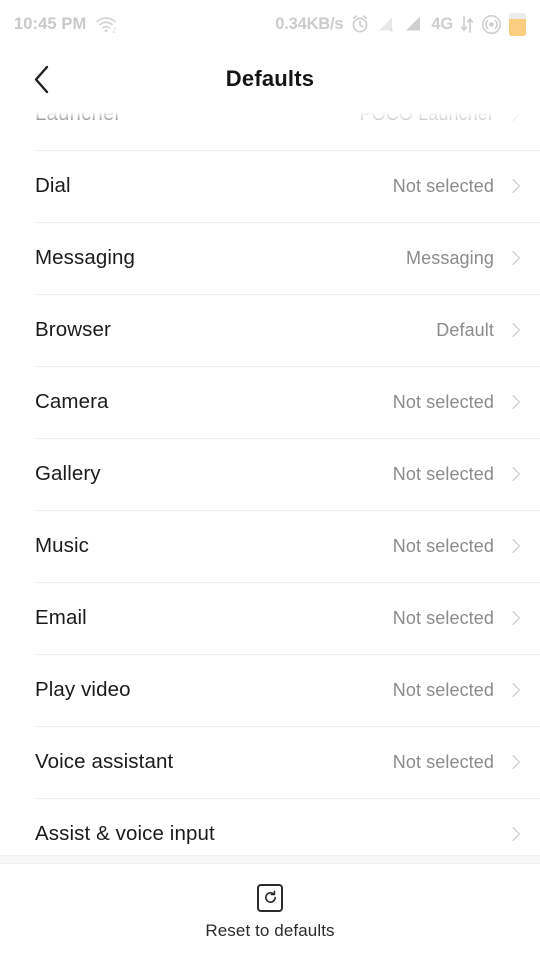 The image size is (540, 960). I want to click on data-transfer-arrows-icon, so click(467, 24).